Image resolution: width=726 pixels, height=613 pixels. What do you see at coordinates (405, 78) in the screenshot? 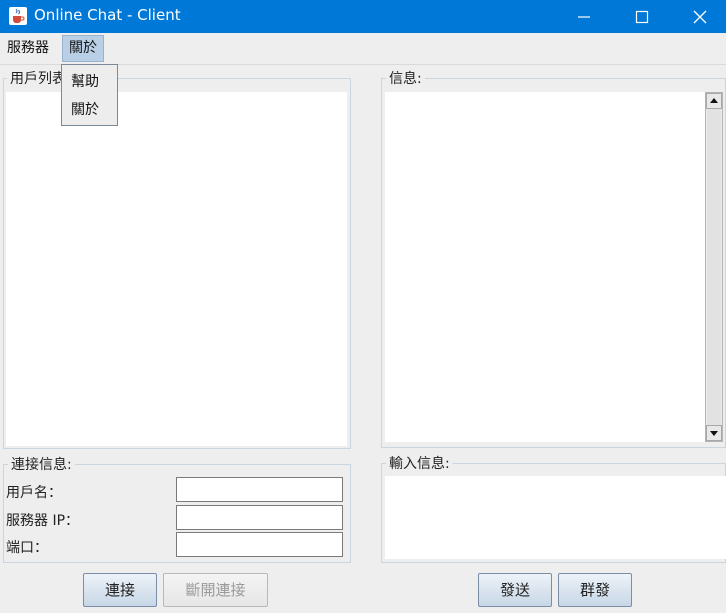
I see `messages-title: 信息:` at bounding box center [405, 78].